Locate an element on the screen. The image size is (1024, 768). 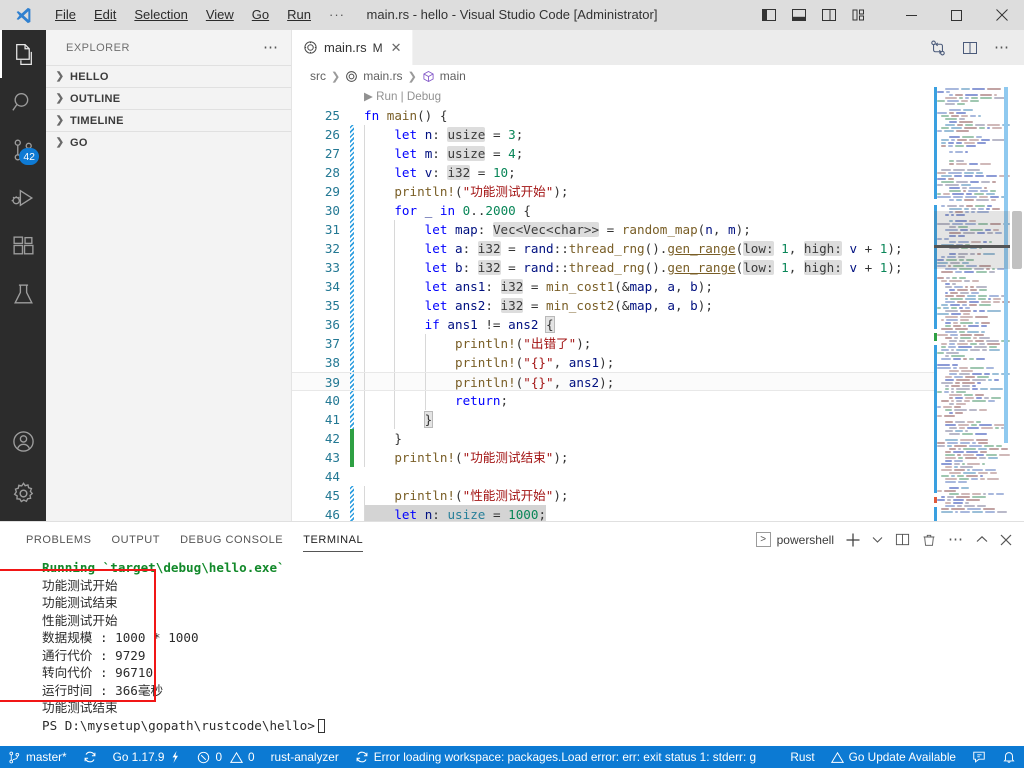
breadcrumb-item-symbol: main is located at coordinates (453, 76).